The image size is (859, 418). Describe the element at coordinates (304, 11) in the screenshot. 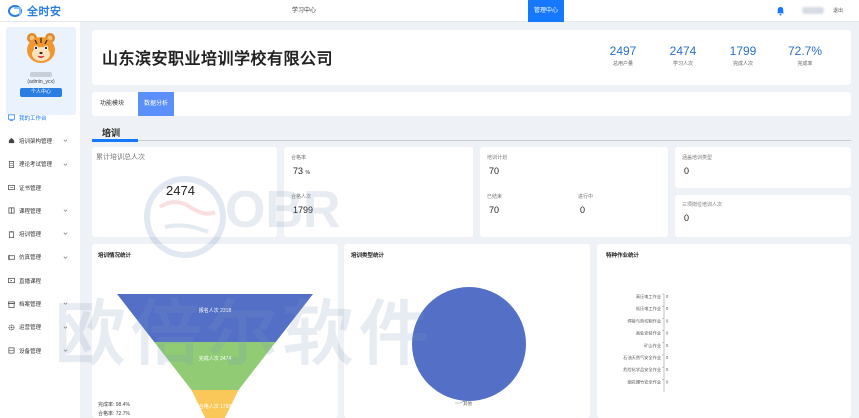

I see `nav-learning-center: 学习中心` at that location.